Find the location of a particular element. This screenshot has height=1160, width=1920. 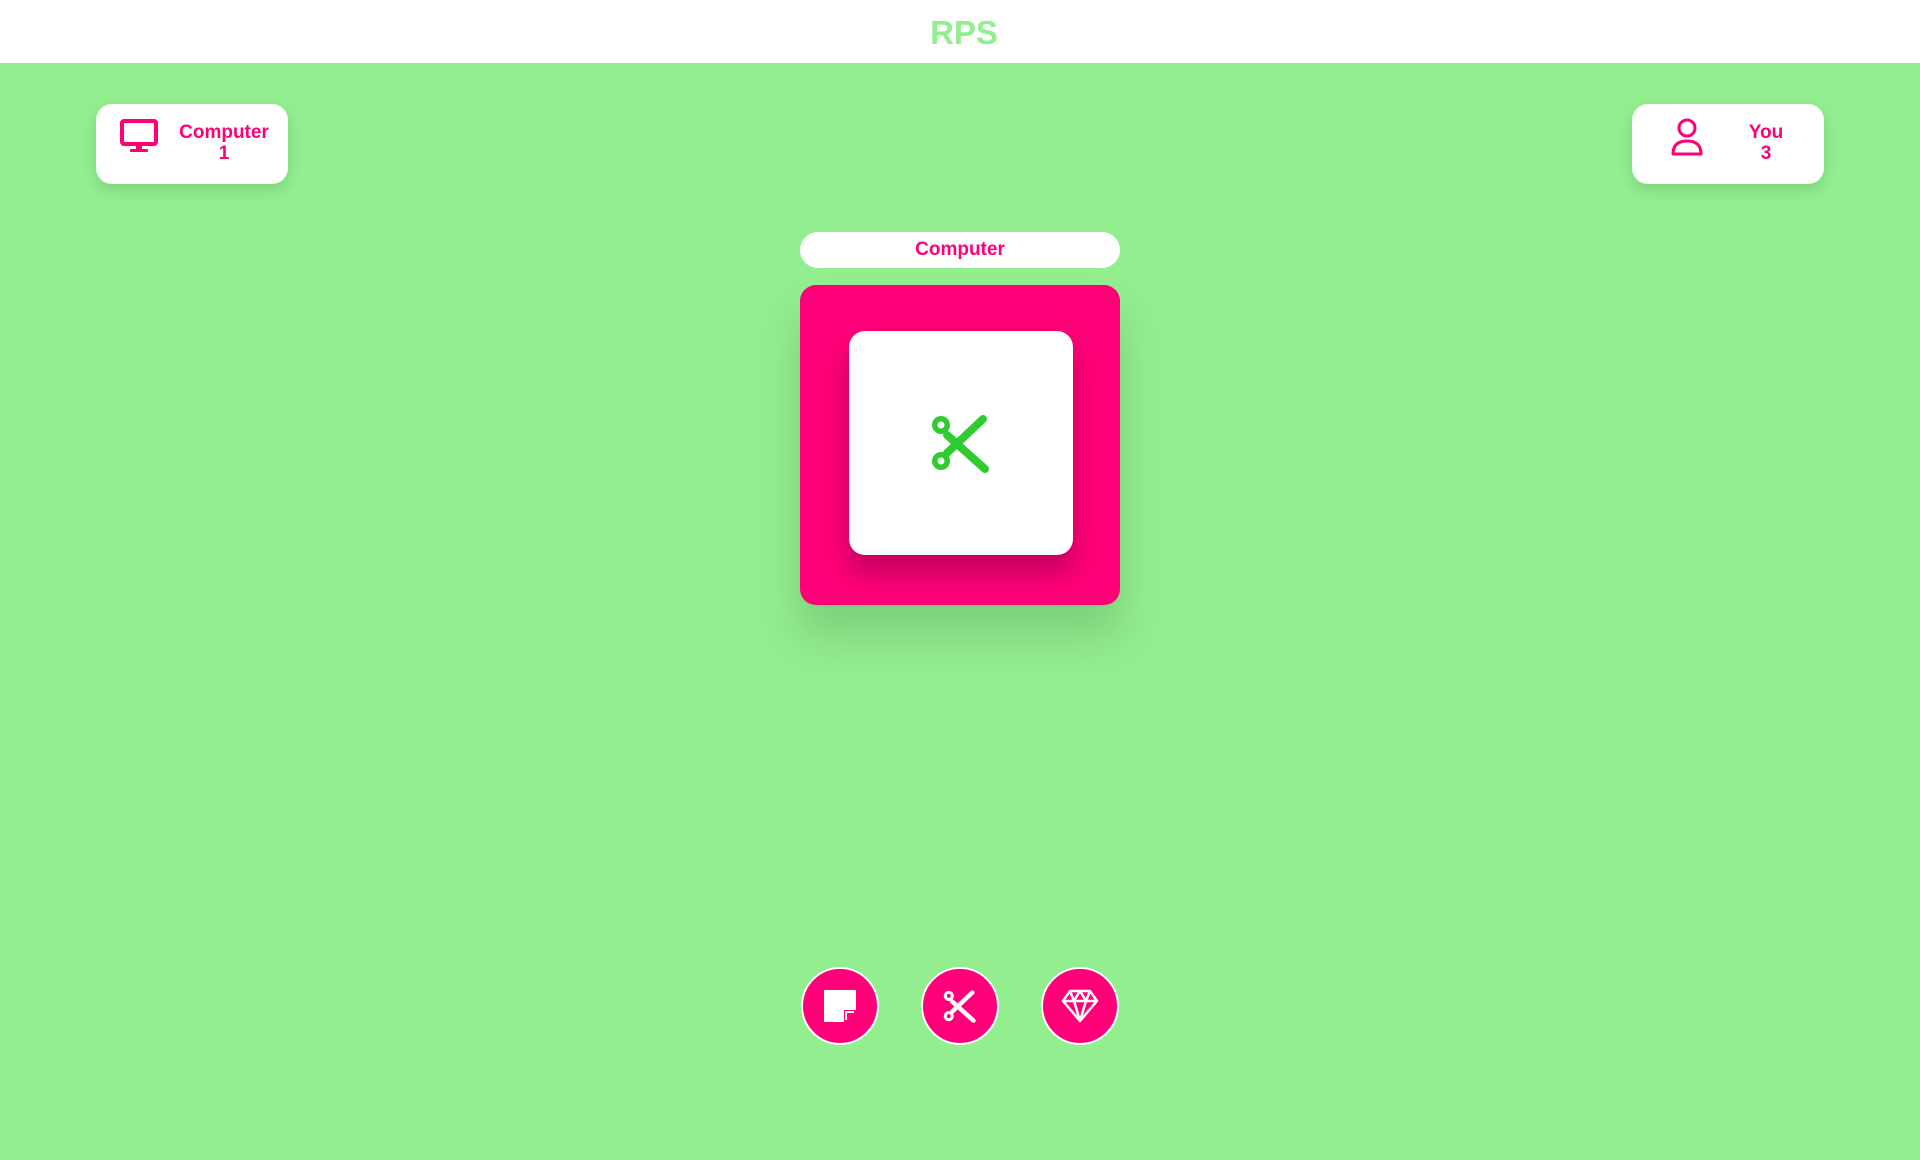

player-score-label: You is located at coordinates (1766, 132).